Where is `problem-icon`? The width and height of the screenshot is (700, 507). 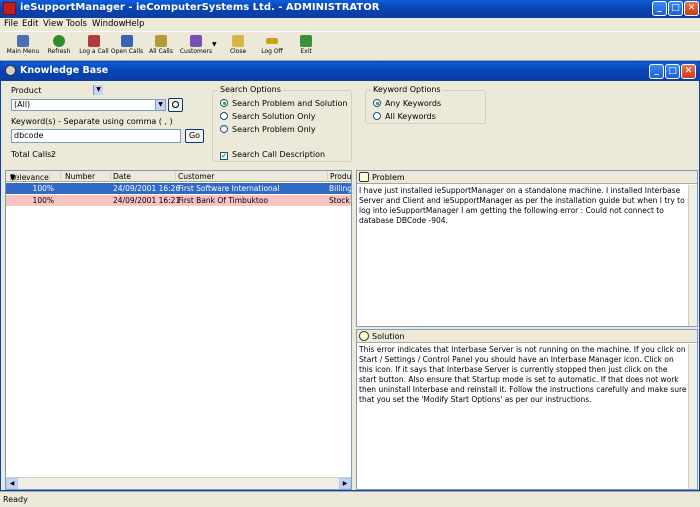
problem-icon is located at coordinates (364, 177).